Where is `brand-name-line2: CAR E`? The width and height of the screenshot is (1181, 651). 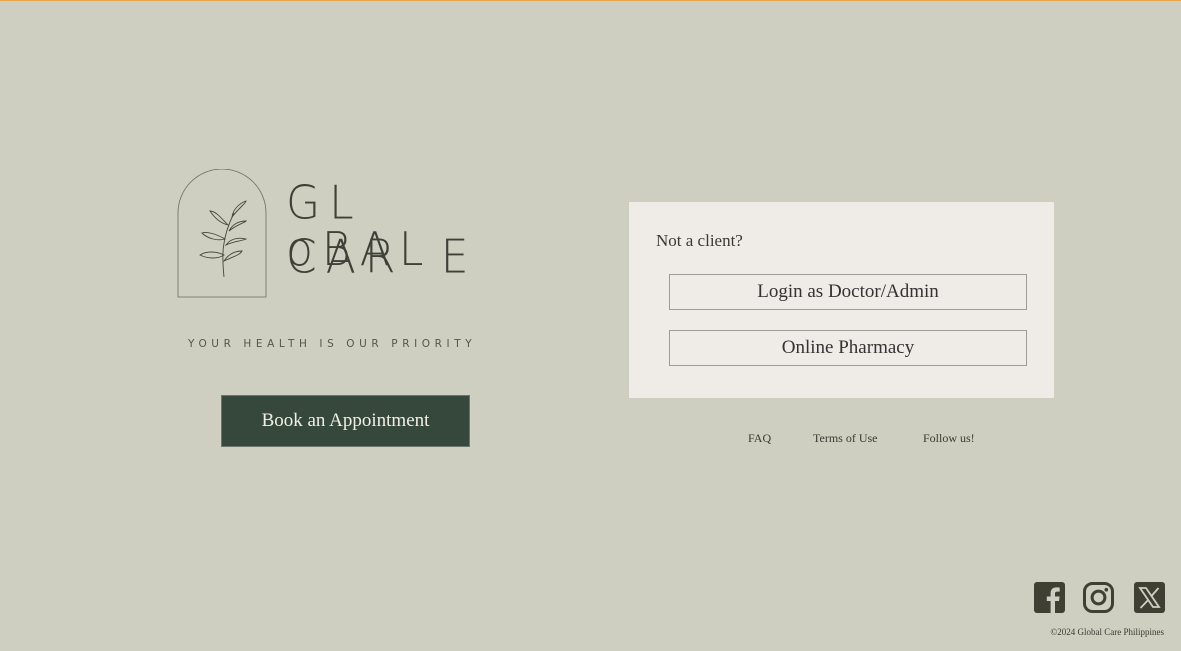
brand-name-line2: CAR E is located at coordinates (382, 257).